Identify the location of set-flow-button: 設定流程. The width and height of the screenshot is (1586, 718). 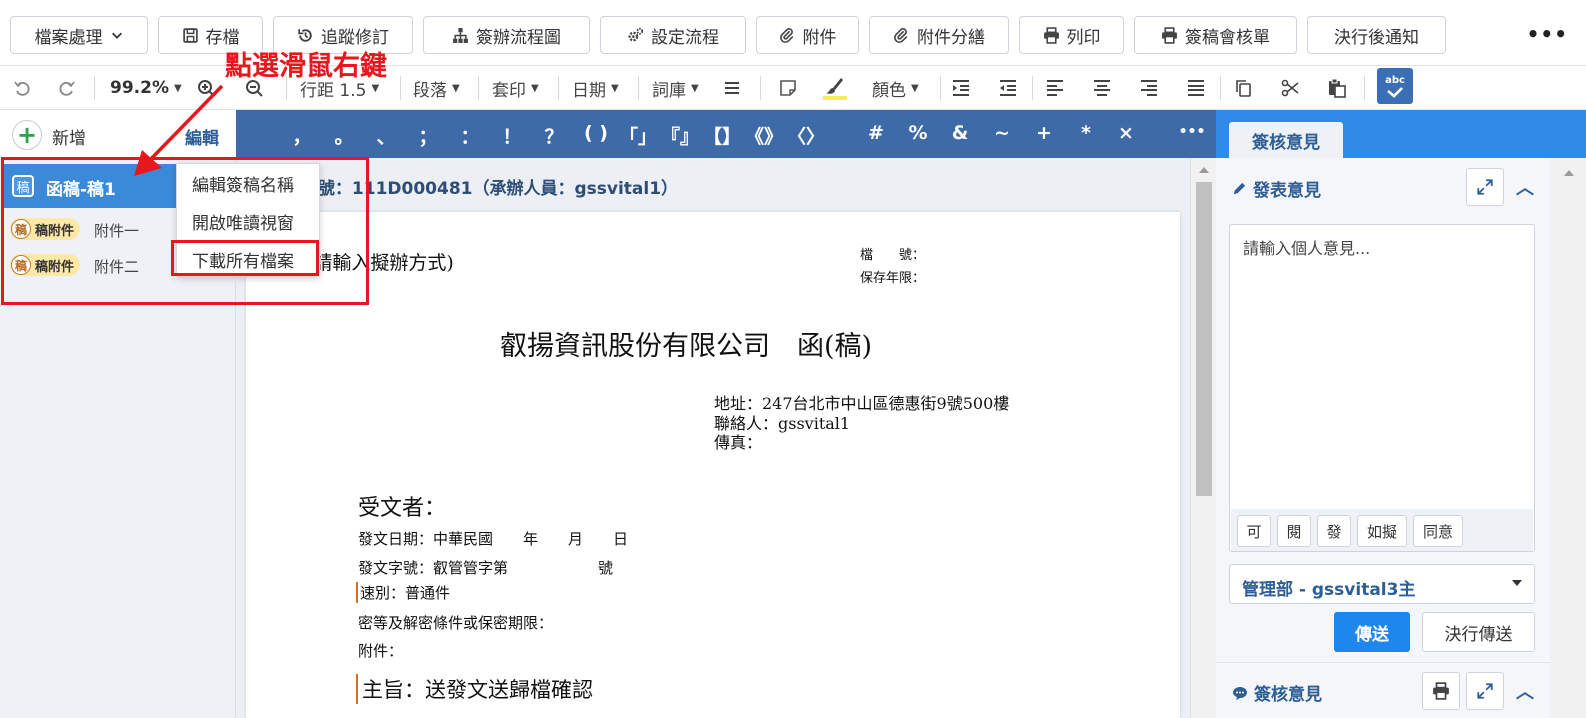
(673, 35).